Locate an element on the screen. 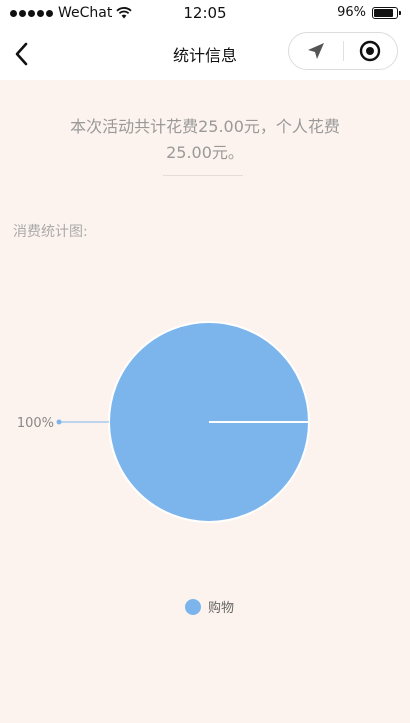  summary-divider is located at coordinates (203, 175).